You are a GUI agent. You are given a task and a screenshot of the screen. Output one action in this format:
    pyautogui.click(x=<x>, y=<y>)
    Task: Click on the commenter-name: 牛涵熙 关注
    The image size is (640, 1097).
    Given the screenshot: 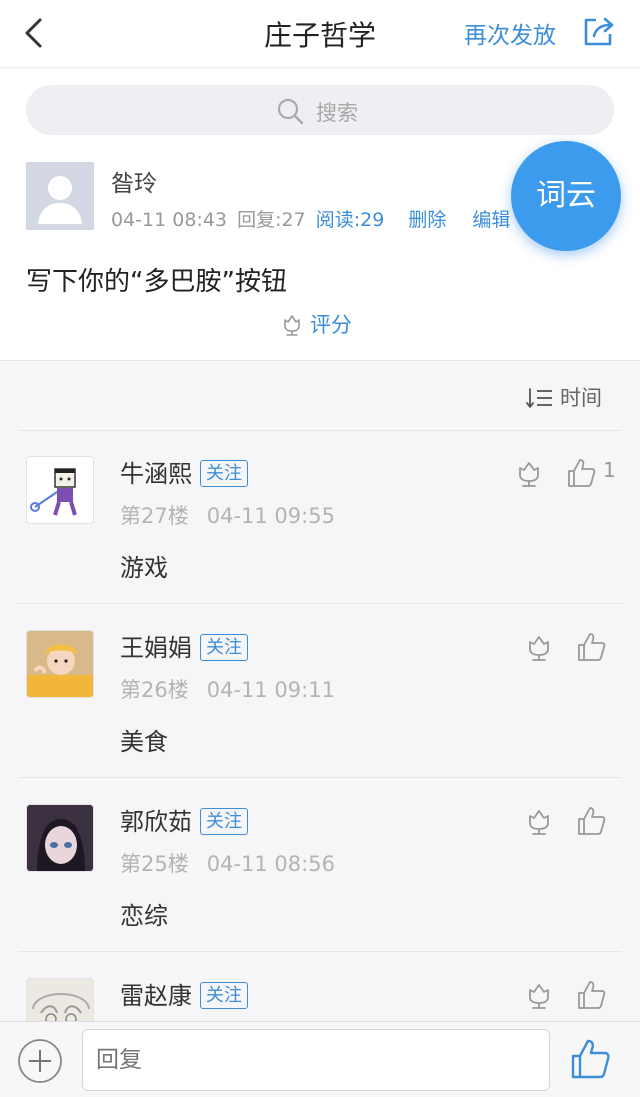 What is the action you would take?
    pyautogui.click(x=184, y=471)
    